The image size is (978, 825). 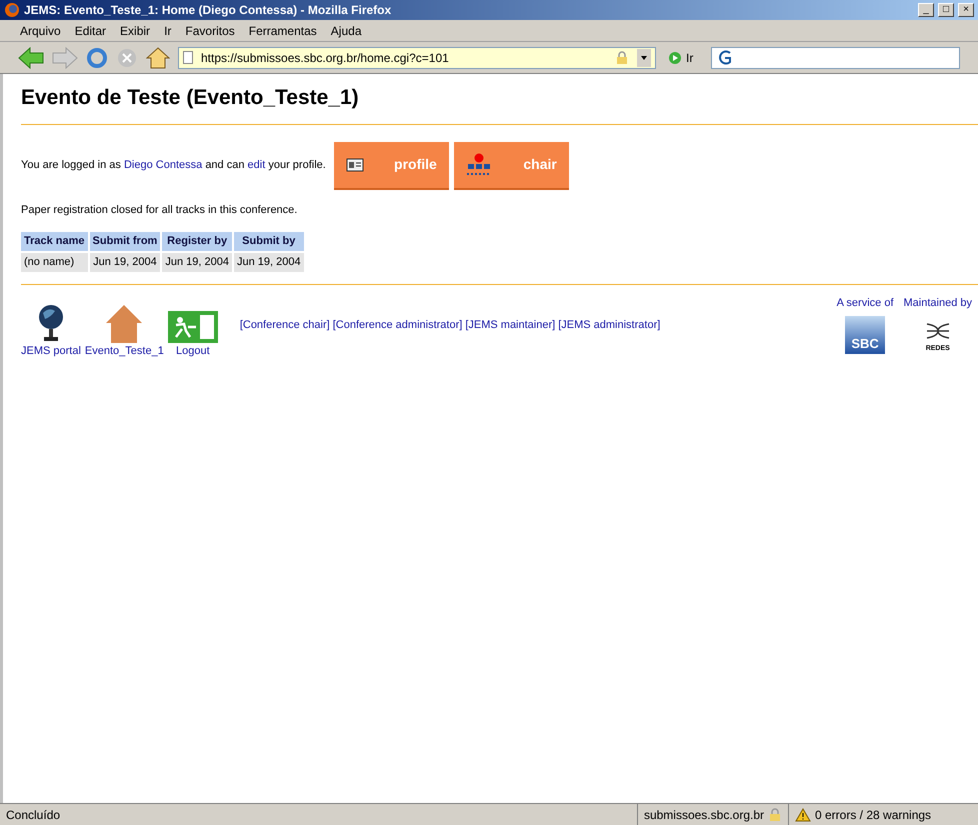 I want to click on column-header: Submit by, so click(x=269, y=241).